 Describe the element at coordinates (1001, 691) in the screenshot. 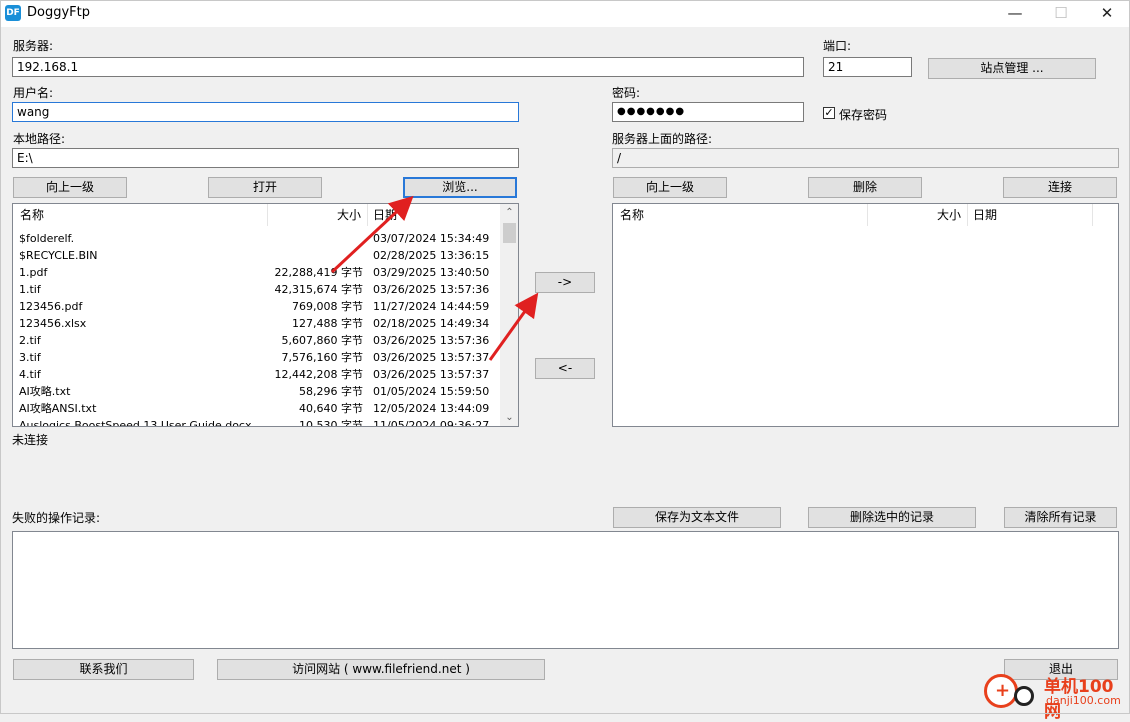

I see `watermark-logo-icon: +` at that location.